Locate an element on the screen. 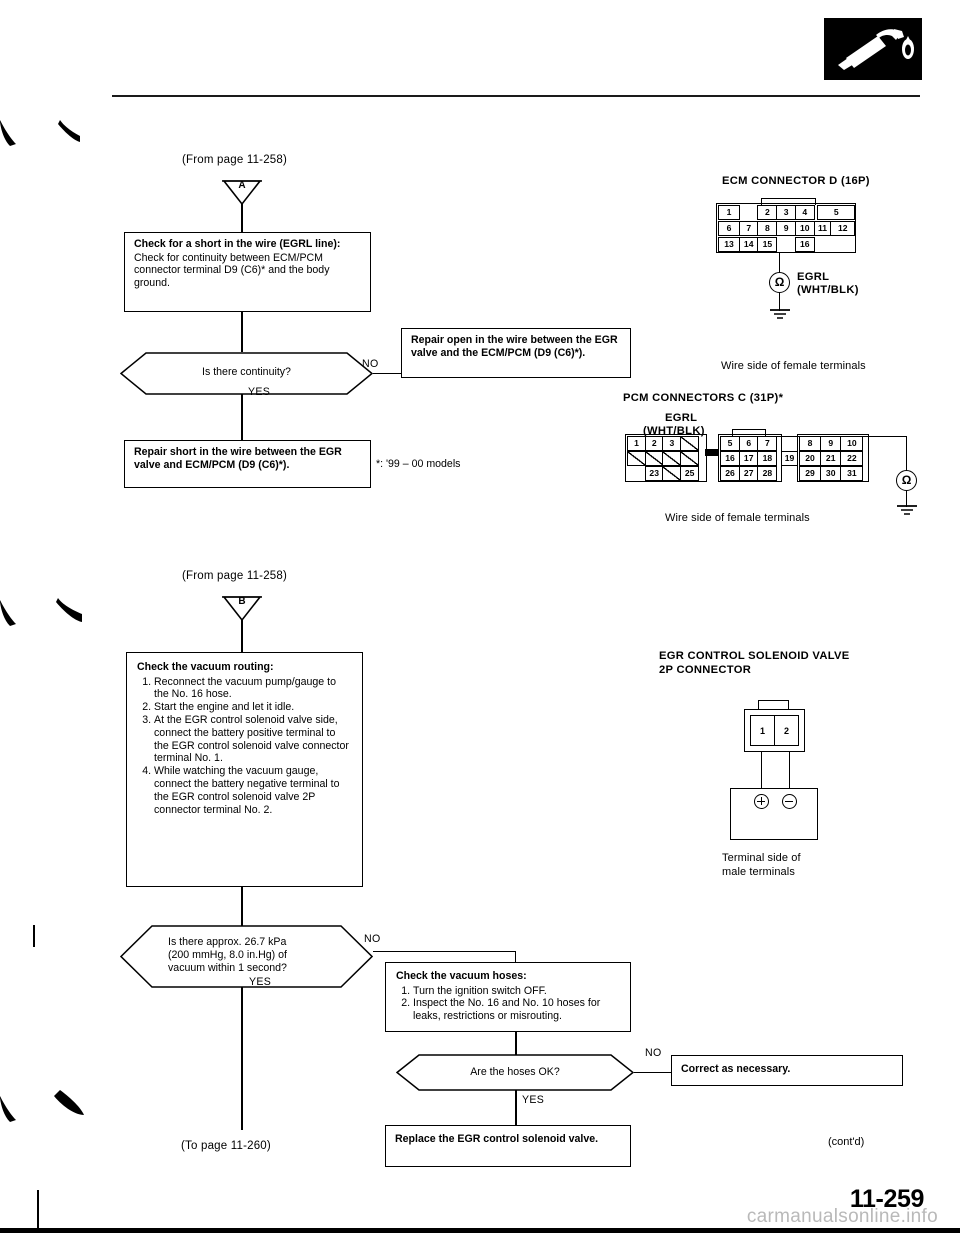 This screenshot has width=960, height=1242. egrl-signal-label-pcm: EGRL is located at coordinates (681, 418).